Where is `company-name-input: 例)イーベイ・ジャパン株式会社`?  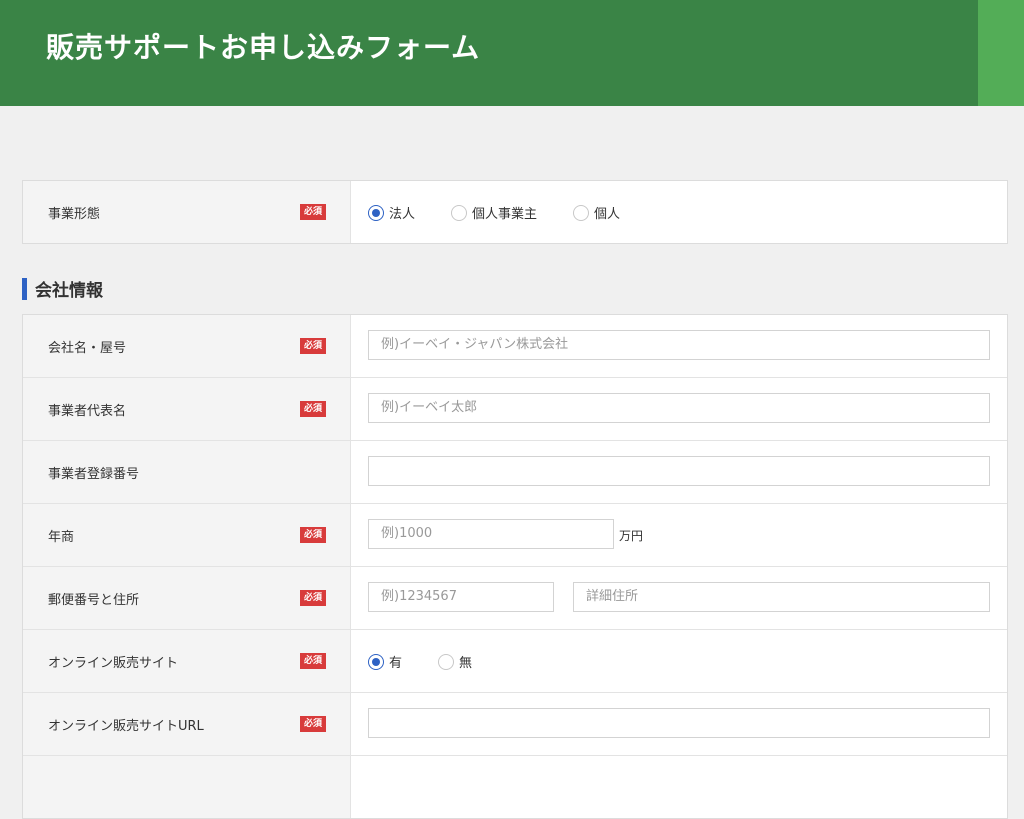 company-name-input: 例)イーベイ・ジャパン株式会社 is located at coordinates (679, 345).